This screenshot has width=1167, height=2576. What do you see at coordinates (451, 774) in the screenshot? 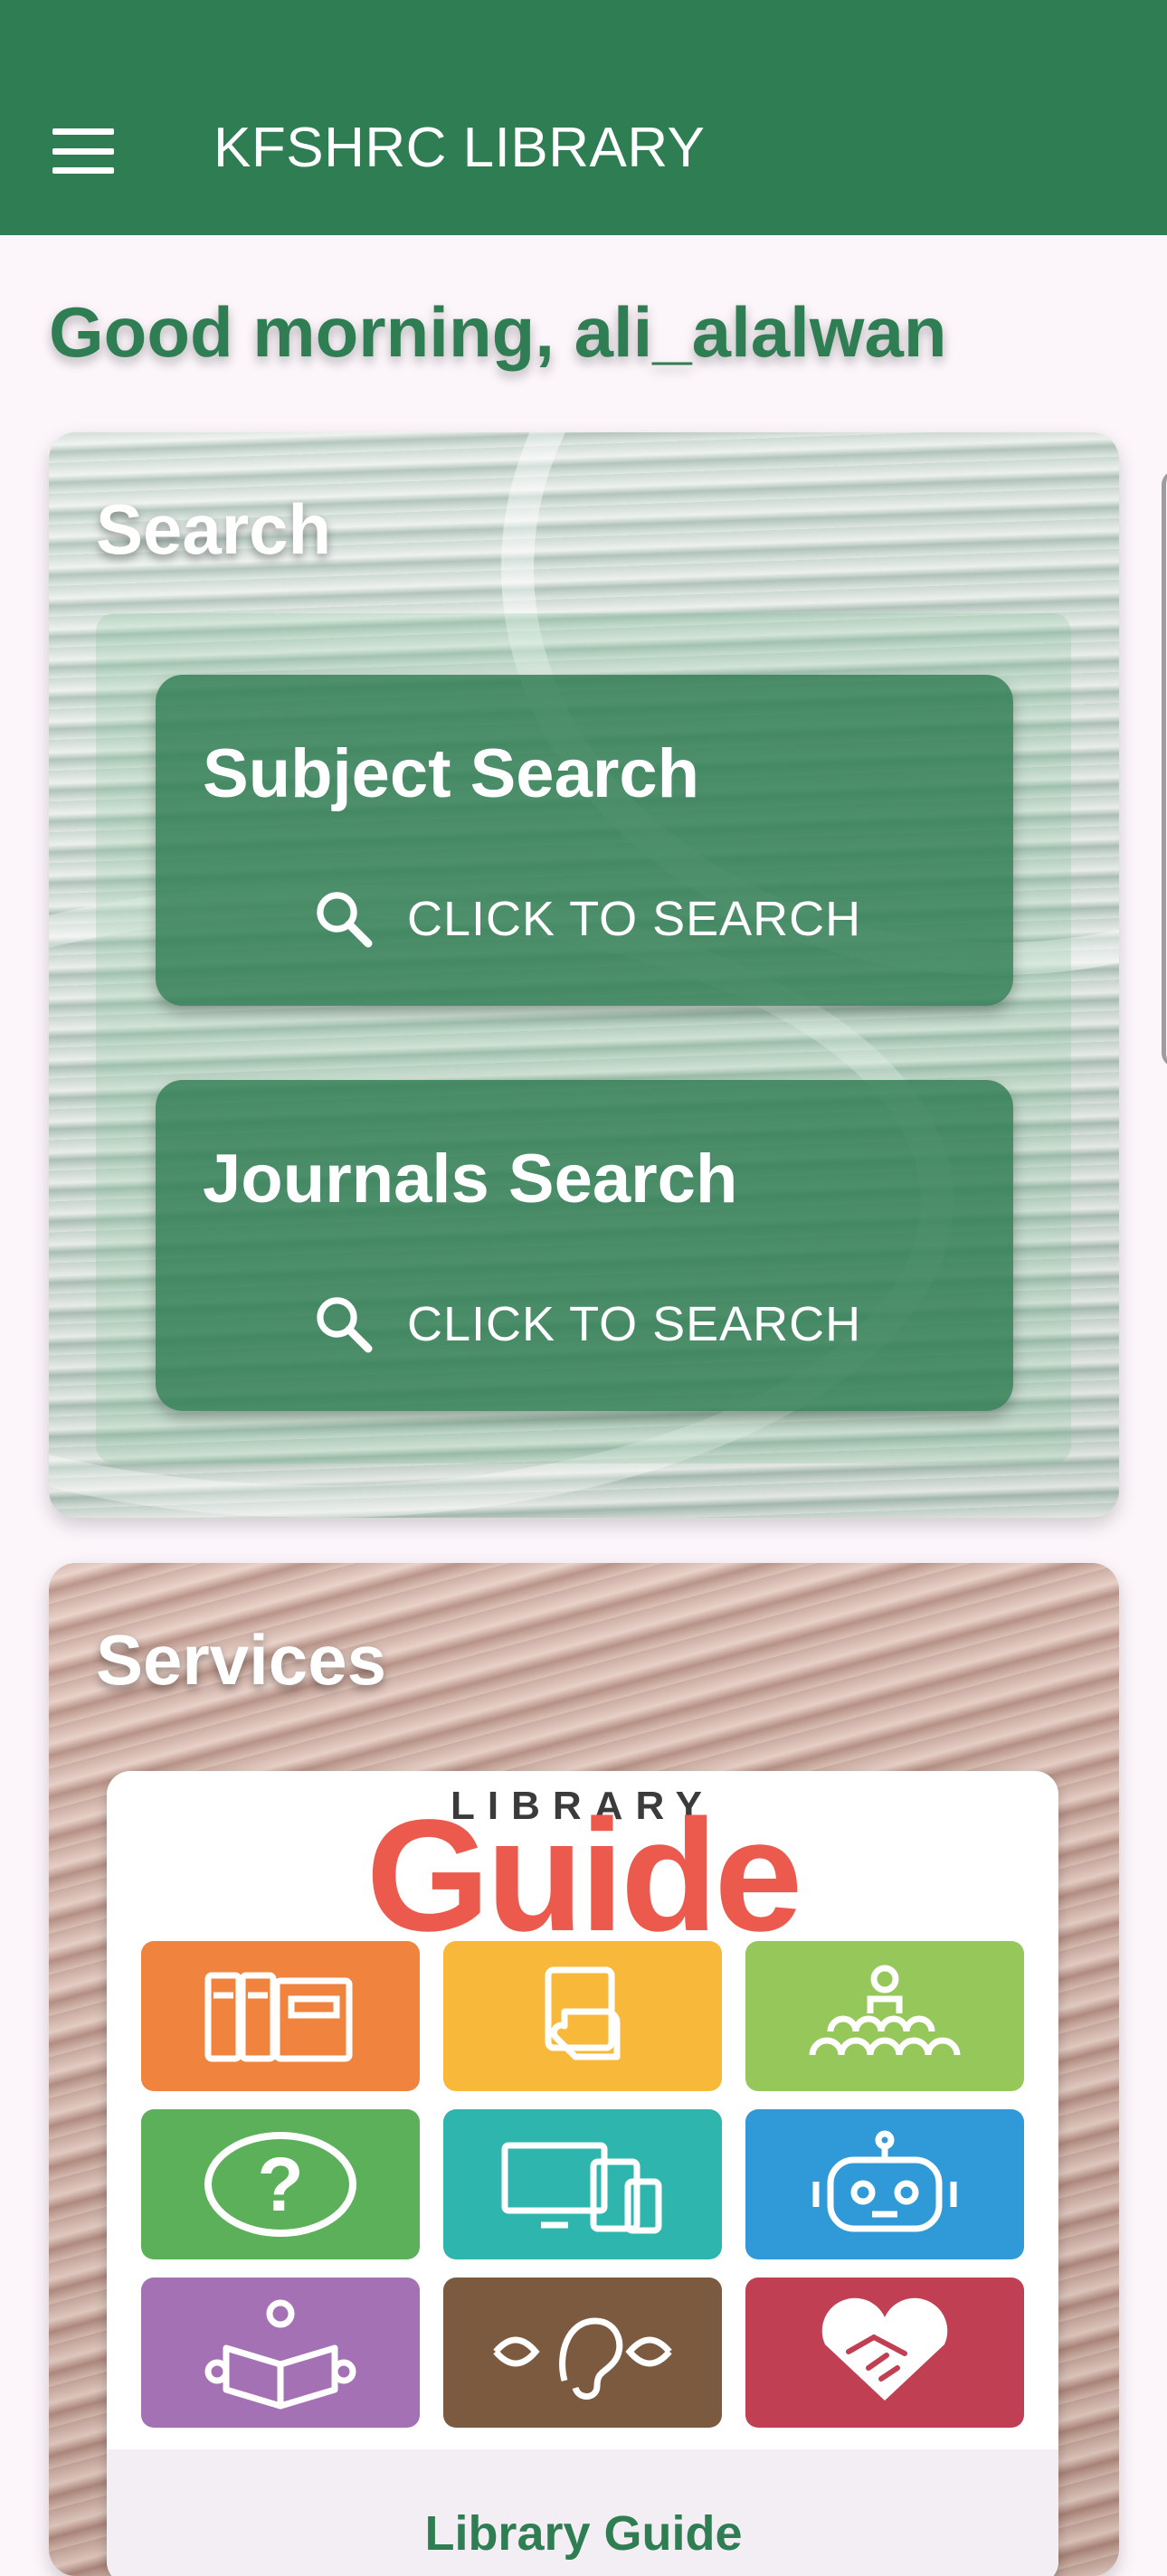
I see `subject-search-title: Subject Search` at bounding box center [451, 774].